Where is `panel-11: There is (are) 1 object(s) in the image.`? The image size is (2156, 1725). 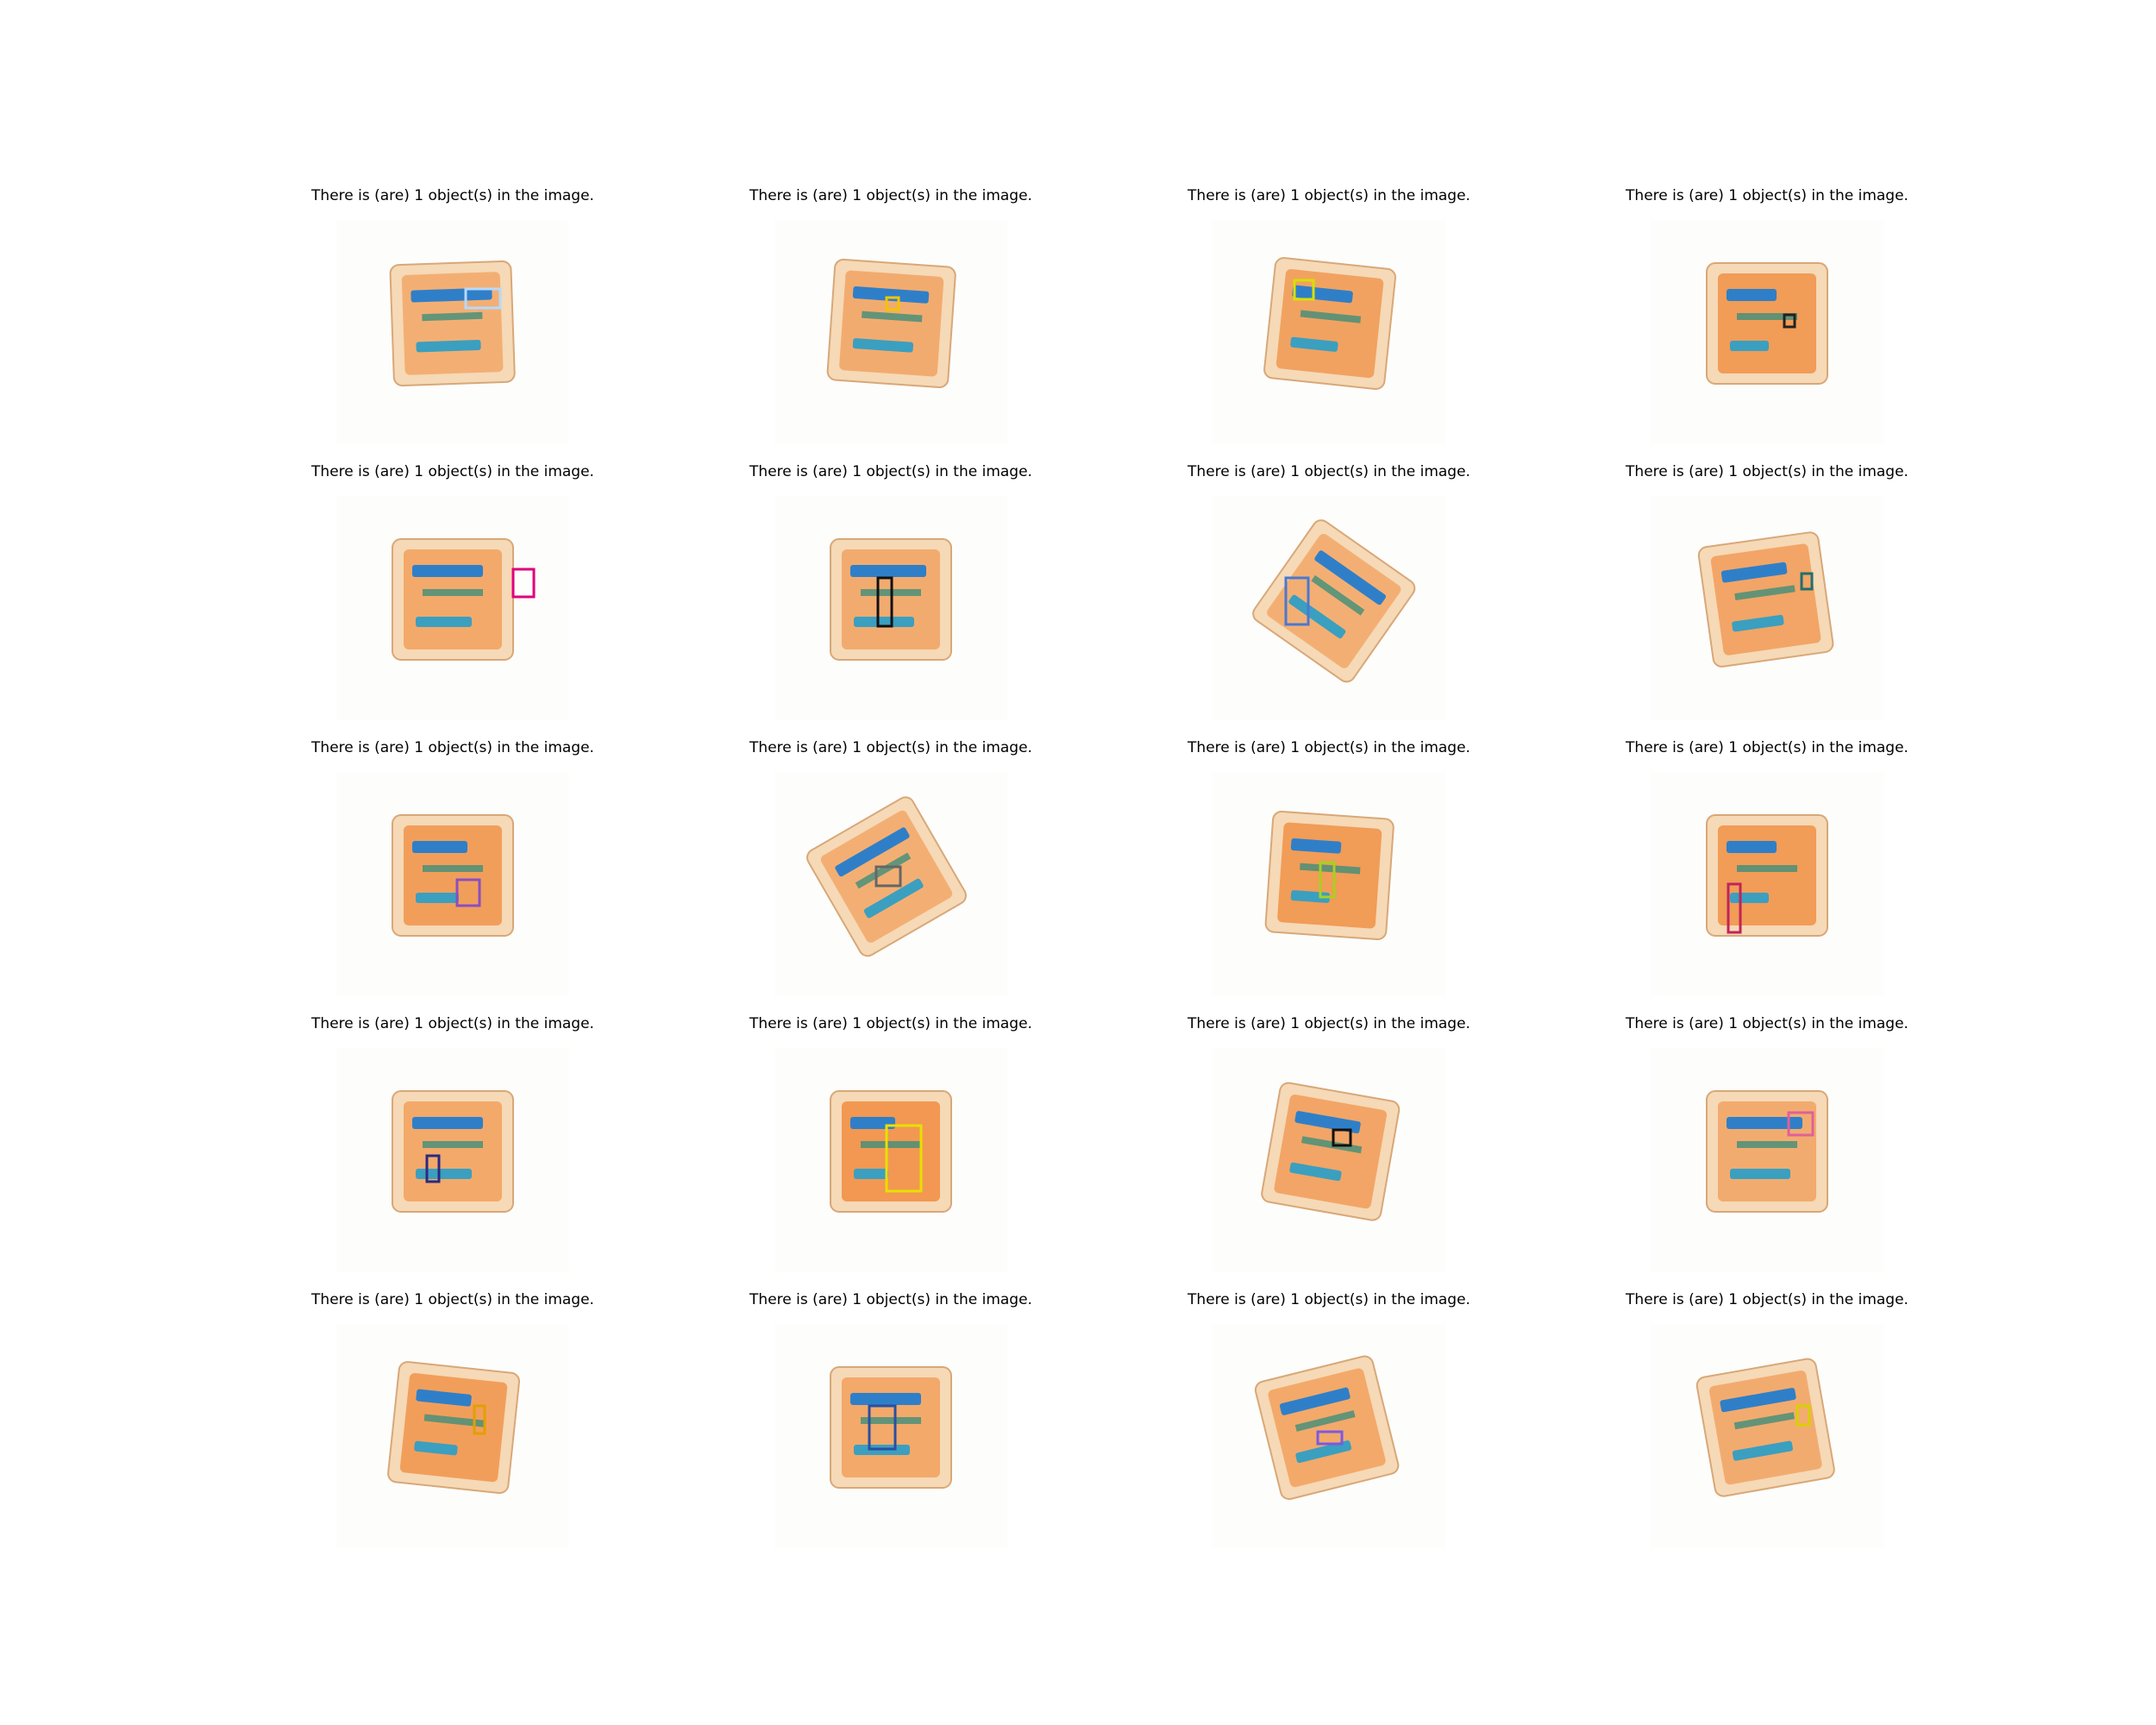
panel-11: There is (are) 1 object(s) in the image. is located at coordinates (1328, 867).